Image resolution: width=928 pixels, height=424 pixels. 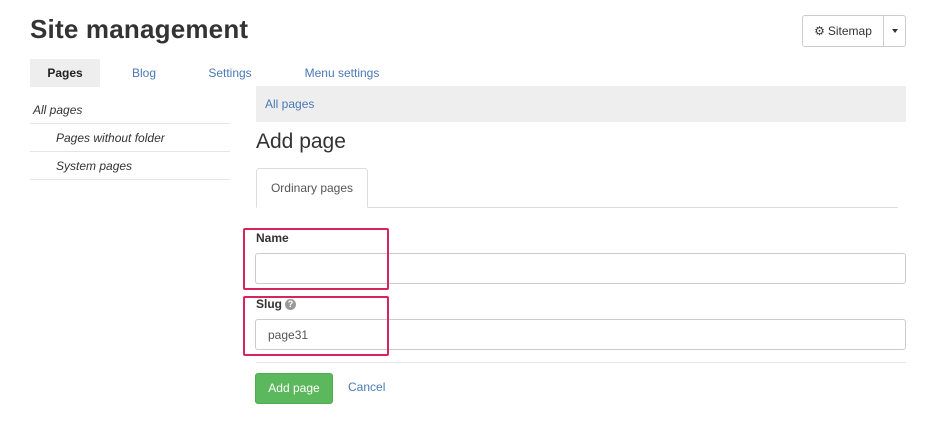 I want to click on add-page-button: Add page, so click(x=294, y=388).